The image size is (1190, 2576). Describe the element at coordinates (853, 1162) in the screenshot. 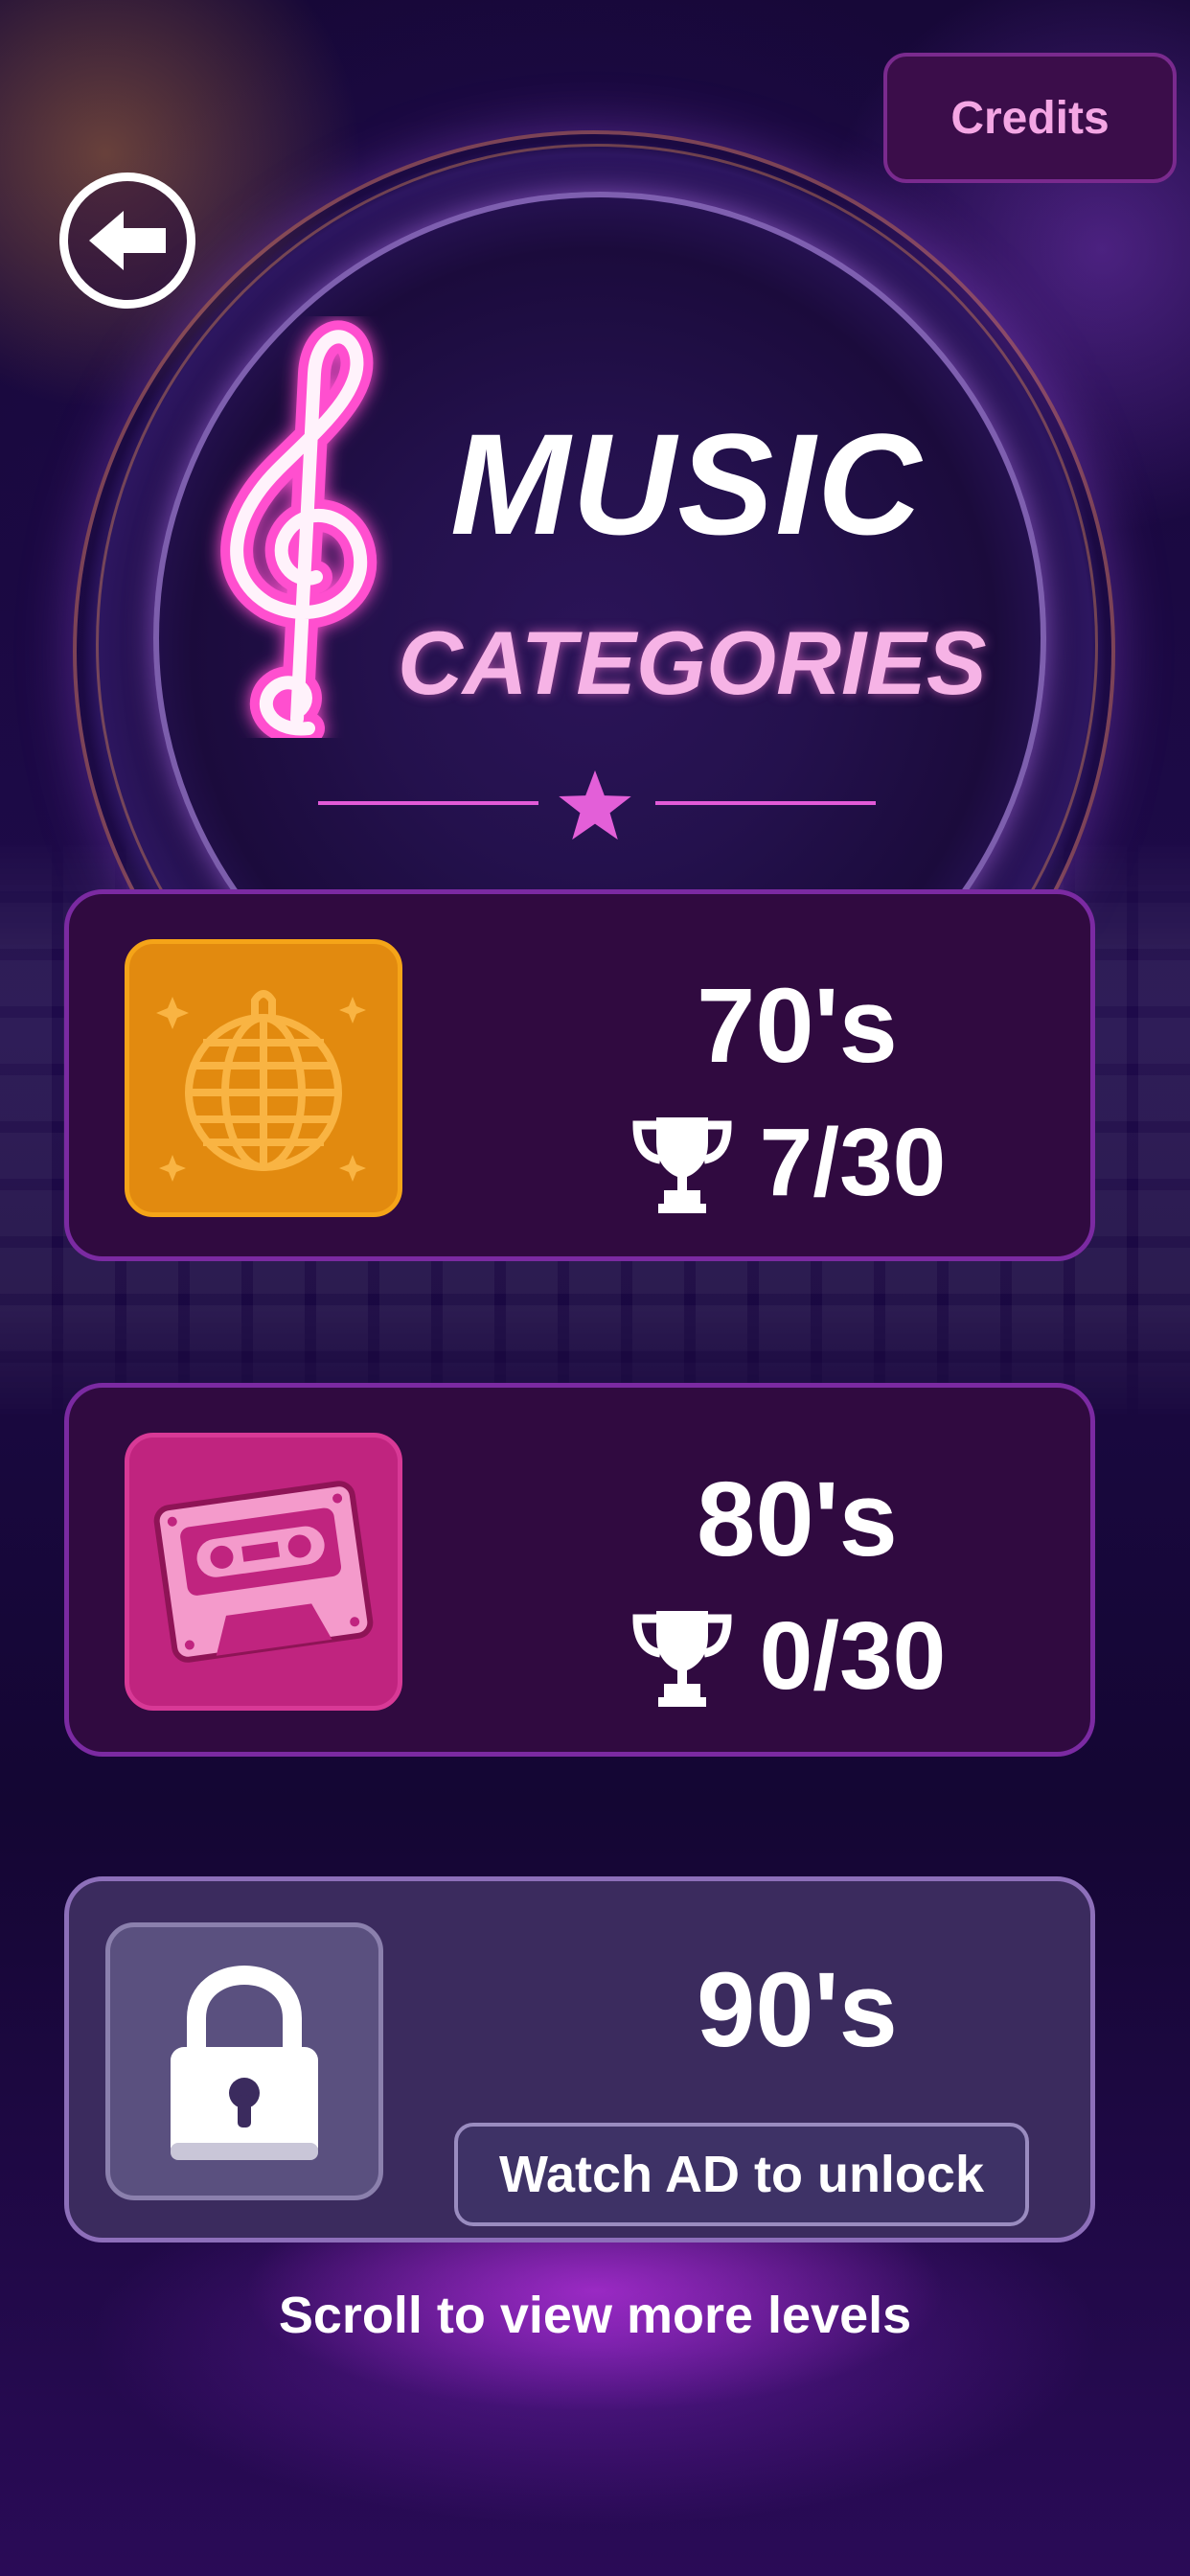

I see `progress-count: 7/30` at that location.